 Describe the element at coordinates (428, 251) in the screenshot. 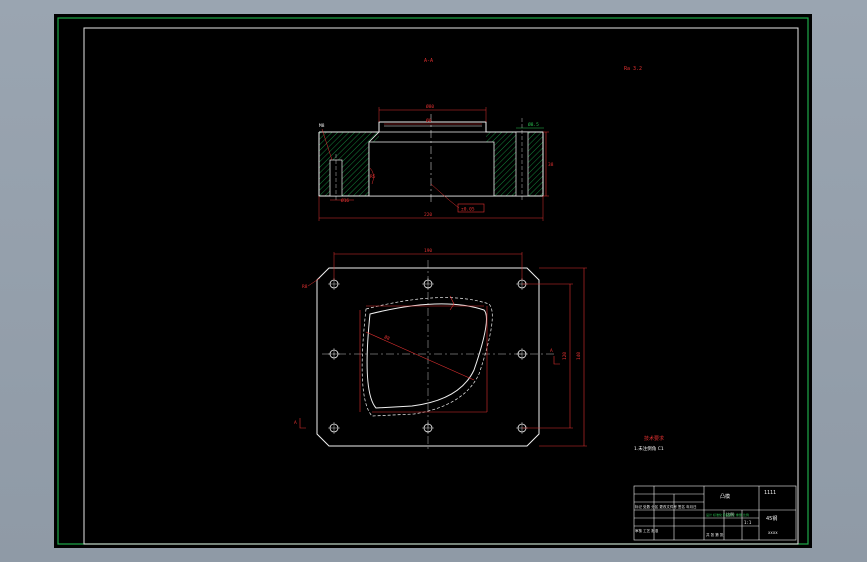

I see `plan-dim-top: 190` at that location.